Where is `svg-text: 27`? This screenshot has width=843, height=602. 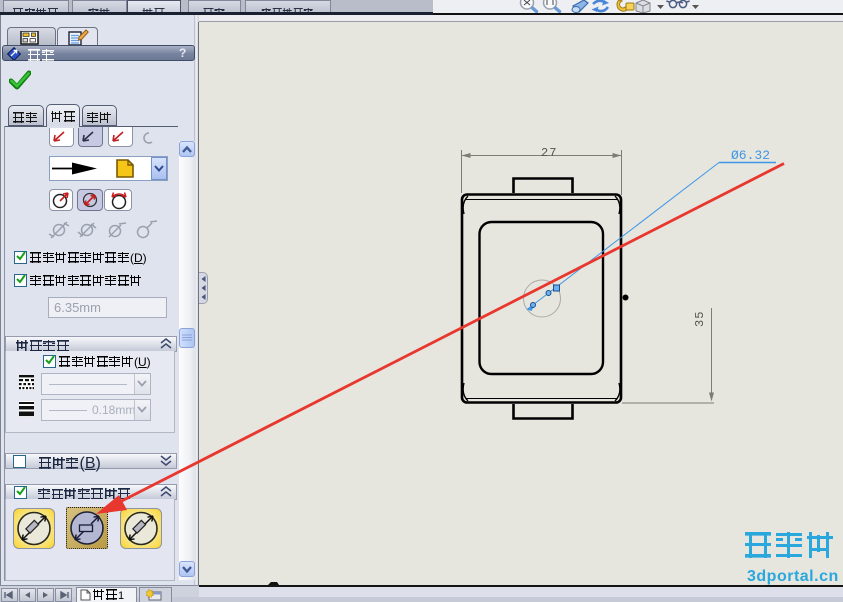 svg-text: 27 is located at coordinates (549, 153).